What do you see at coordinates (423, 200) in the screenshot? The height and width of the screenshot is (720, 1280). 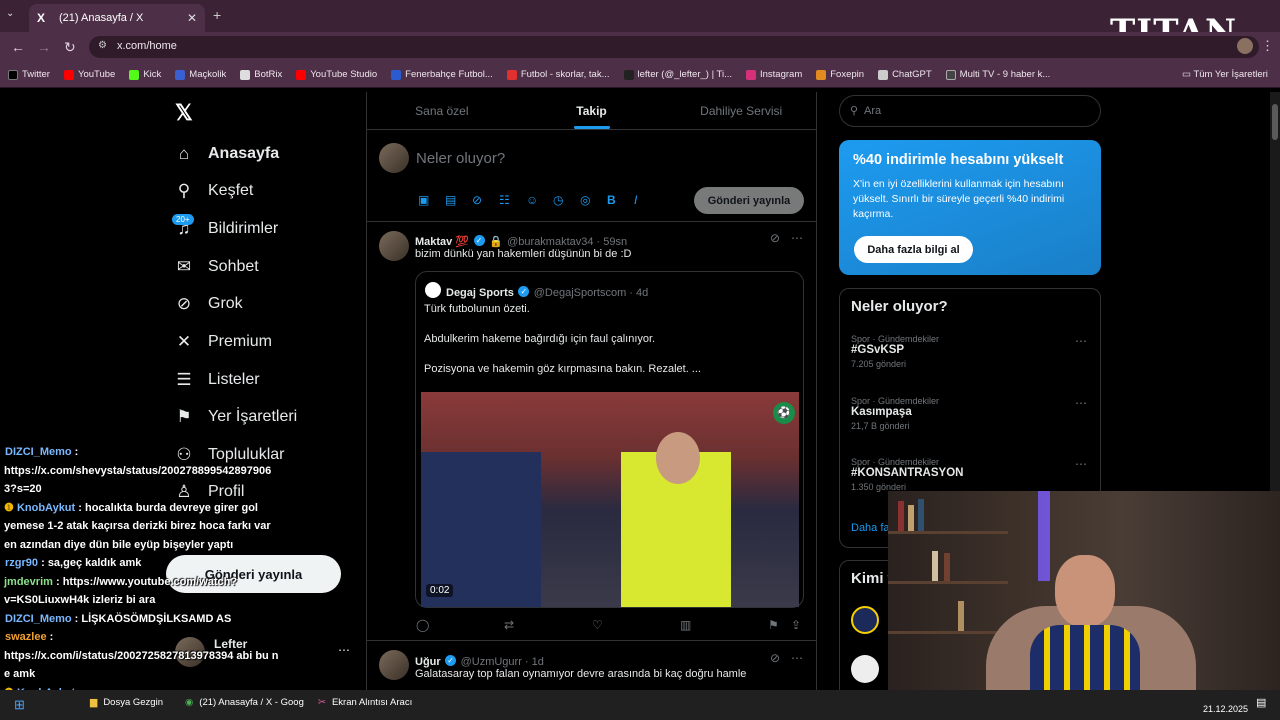 I see `image-icon: ▣` at bounding box center [423, 200].